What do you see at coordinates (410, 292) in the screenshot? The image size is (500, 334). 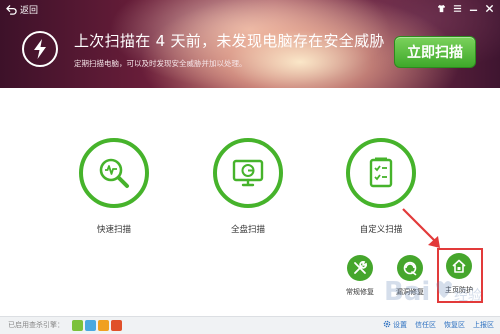 I see `vulnerability-fix-label: 漏洞修复` at bounding box center [410, 292].